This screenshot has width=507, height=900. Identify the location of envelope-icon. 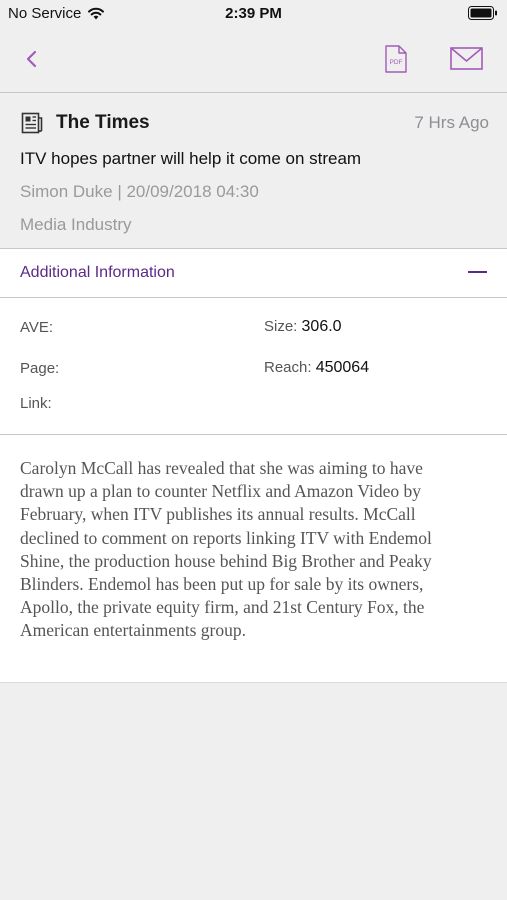
(466, 58).